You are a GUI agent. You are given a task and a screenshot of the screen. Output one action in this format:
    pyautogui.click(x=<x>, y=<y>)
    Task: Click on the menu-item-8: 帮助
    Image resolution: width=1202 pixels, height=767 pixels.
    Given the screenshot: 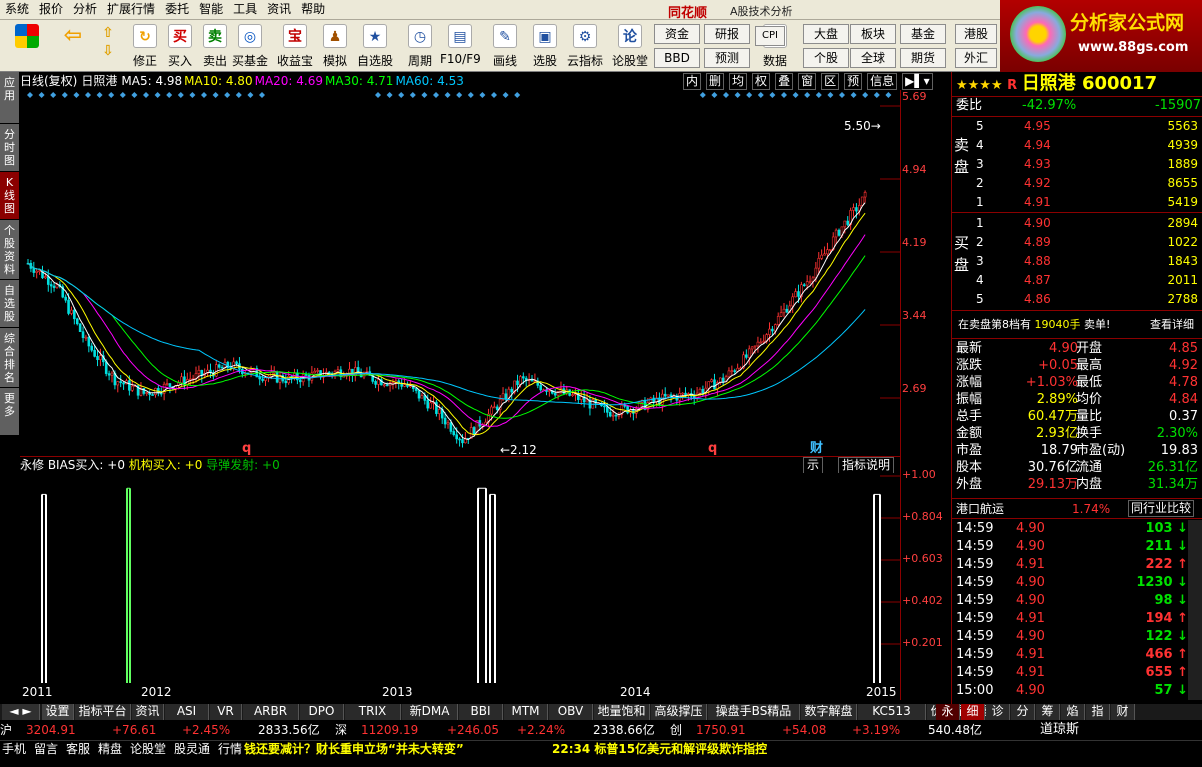 What is the action you would take?
    pyautogui.click(x=313, y=9)
    